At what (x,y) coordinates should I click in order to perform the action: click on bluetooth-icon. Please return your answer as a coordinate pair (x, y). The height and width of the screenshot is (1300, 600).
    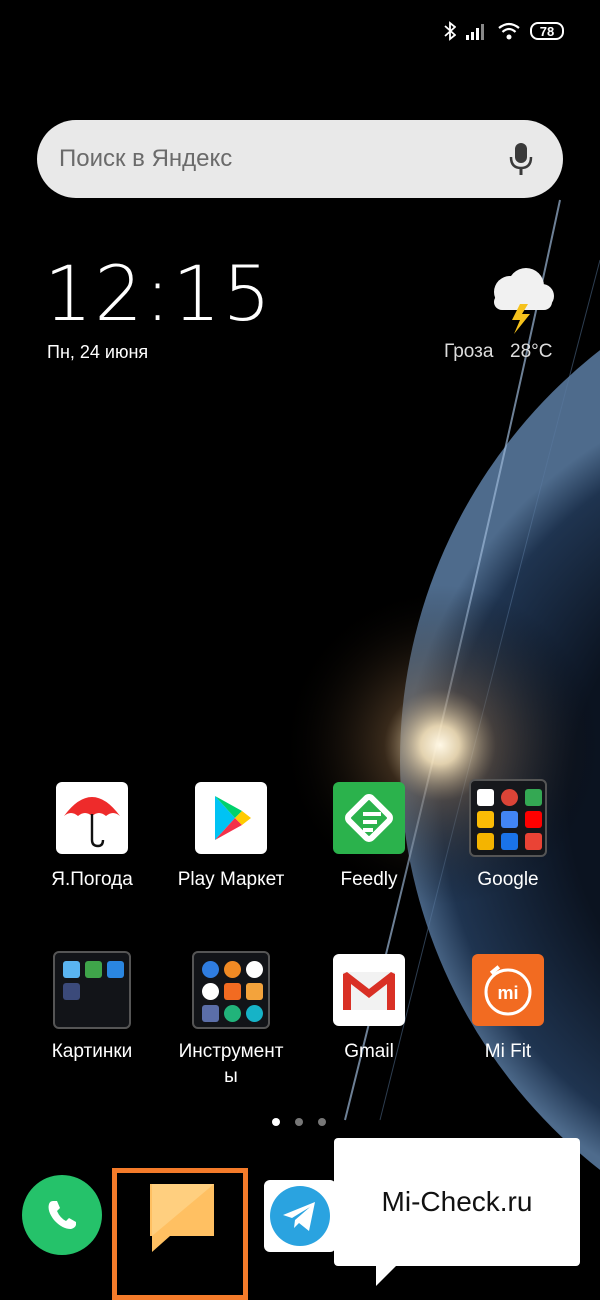
    Looking at the image, I should click on (450, 31).